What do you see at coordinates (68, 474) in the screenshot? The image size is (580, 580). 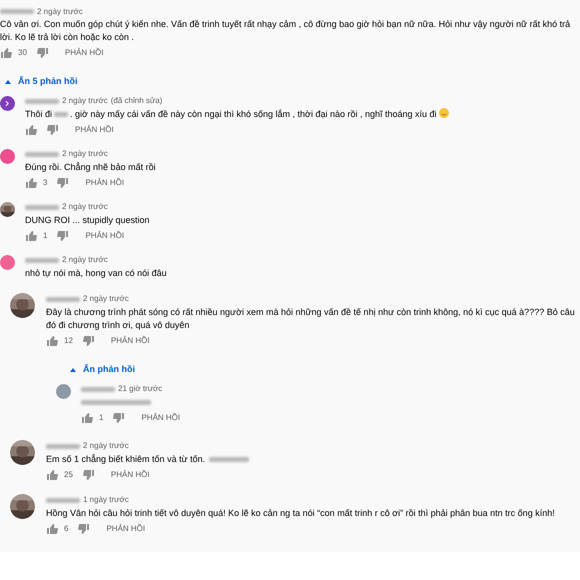 I see `like-count: 25` at bounding box center [68, 474].